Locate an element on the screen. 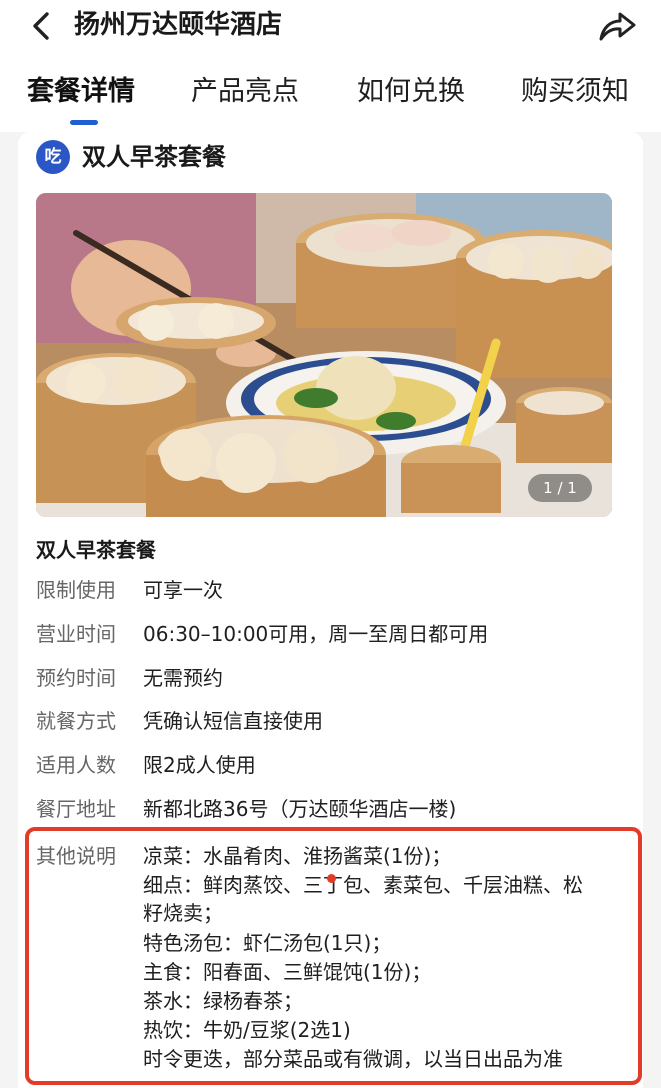 The height and width of the screenshot is (1088, 661). other-notes-line: 热饮：牛奶/豆浆(2选1) is located at coordinates (247, 1030).